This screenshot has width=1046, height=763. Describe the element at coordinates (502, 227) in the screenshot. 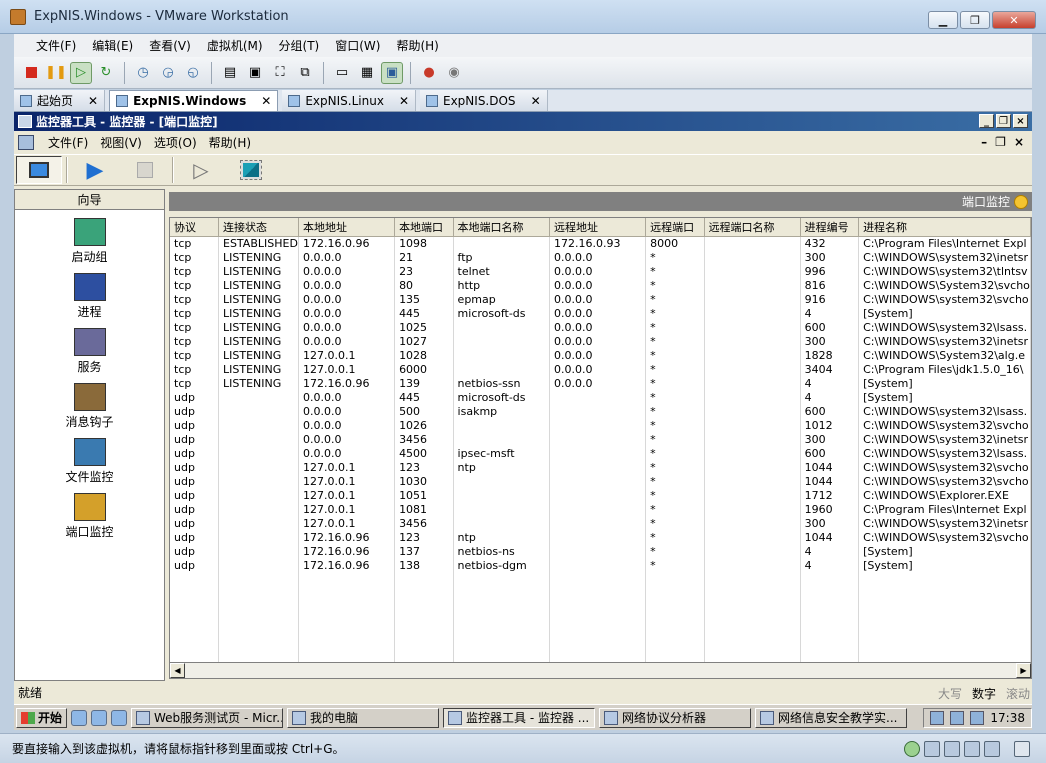

I see `column-header: 本地端口名称` at that location.